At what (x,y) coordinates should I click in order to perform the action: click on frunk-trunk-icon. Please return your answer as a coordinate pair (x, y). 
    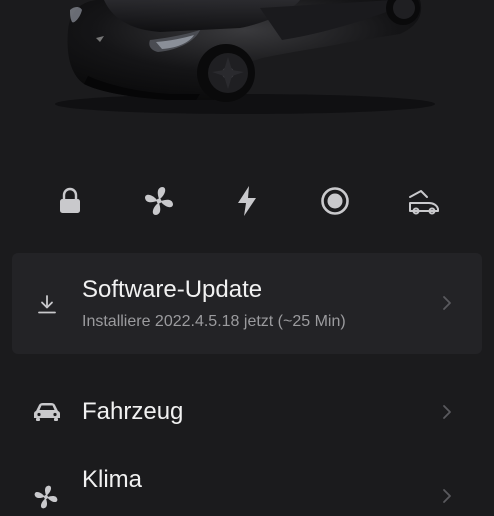
    Looking at the image, I should click on (423, 202).